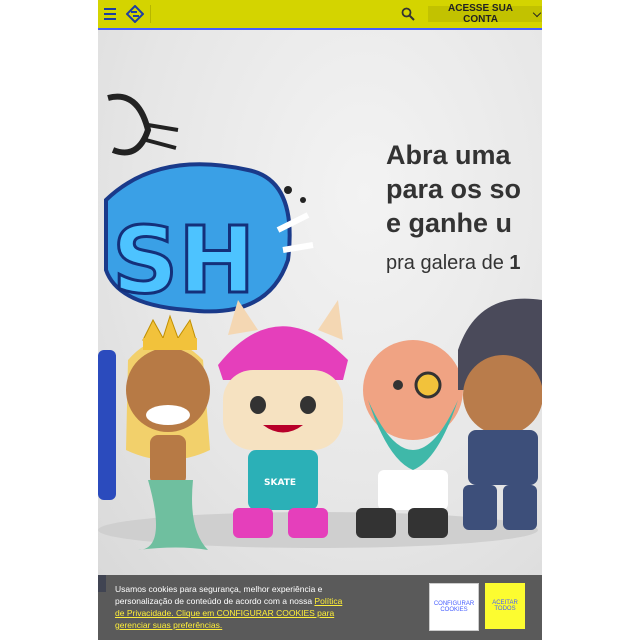 This screenshot has width=640, height=640. I want to click on jaguar-character: SKATE, so click(283, 419).